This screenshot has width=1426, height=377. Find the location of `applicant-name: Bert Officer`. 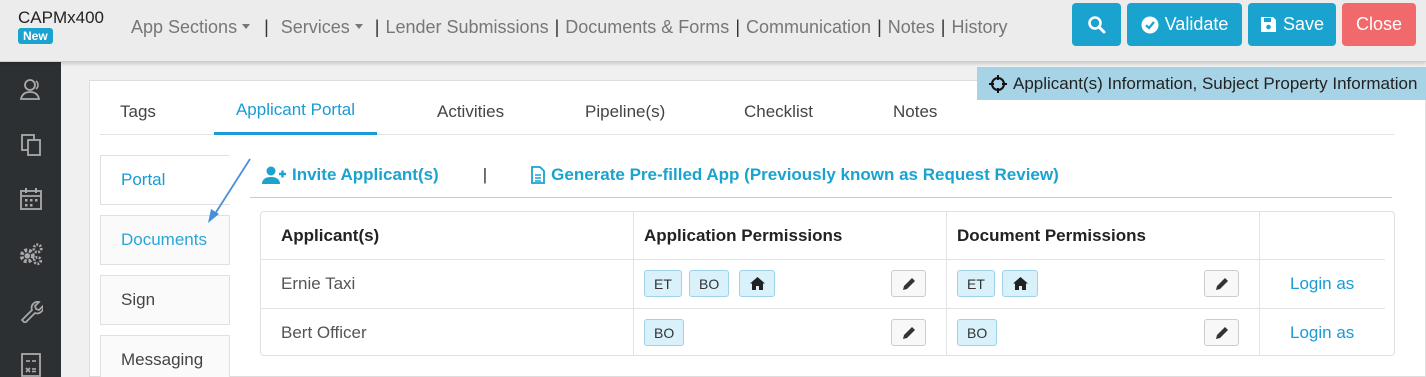

applicant-name: Bert Officer is located at coordinates (324, 332).